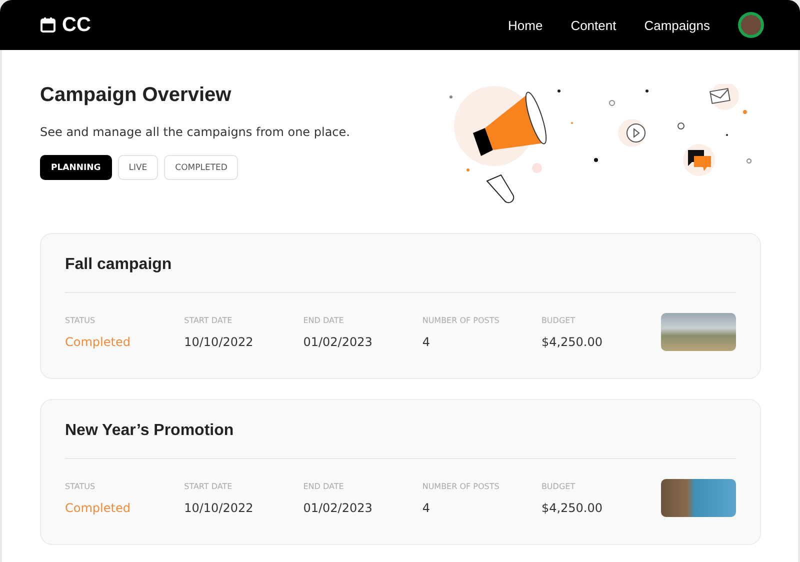 The image size is (800, 562). What do you see at coordinates (119, 265) in the screenshot?
I see `campaign-title: Fall campaign` at bounding box center [119, 265].